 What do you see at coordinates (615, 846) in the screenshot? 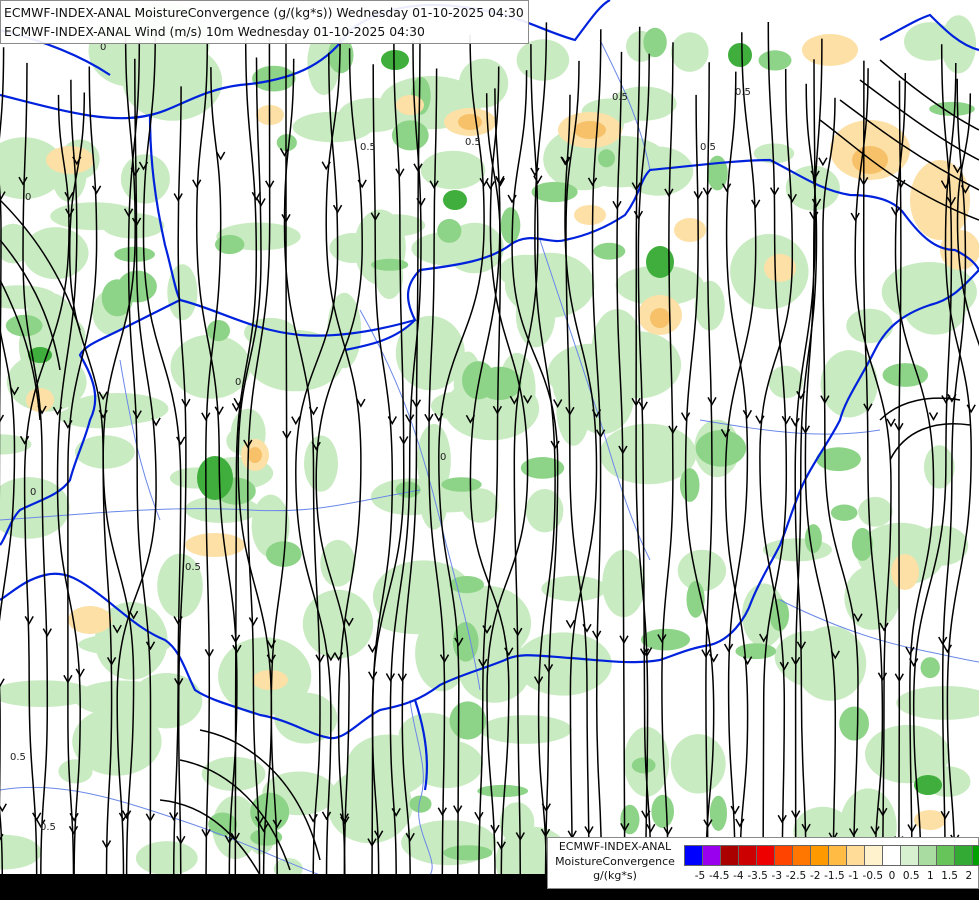
I see `legend-source: ECMWF-INDEX-ANAL` at bounding box center [615, 846].